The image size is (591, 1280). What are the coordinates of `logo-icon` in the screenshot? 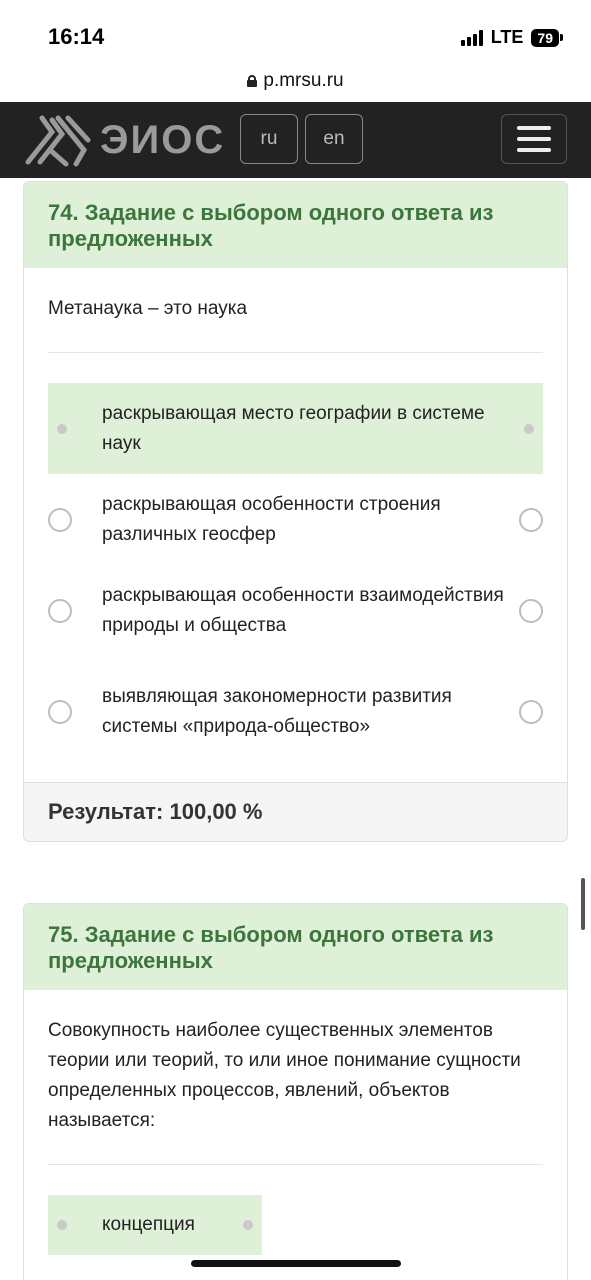 It's located at (58, 140).